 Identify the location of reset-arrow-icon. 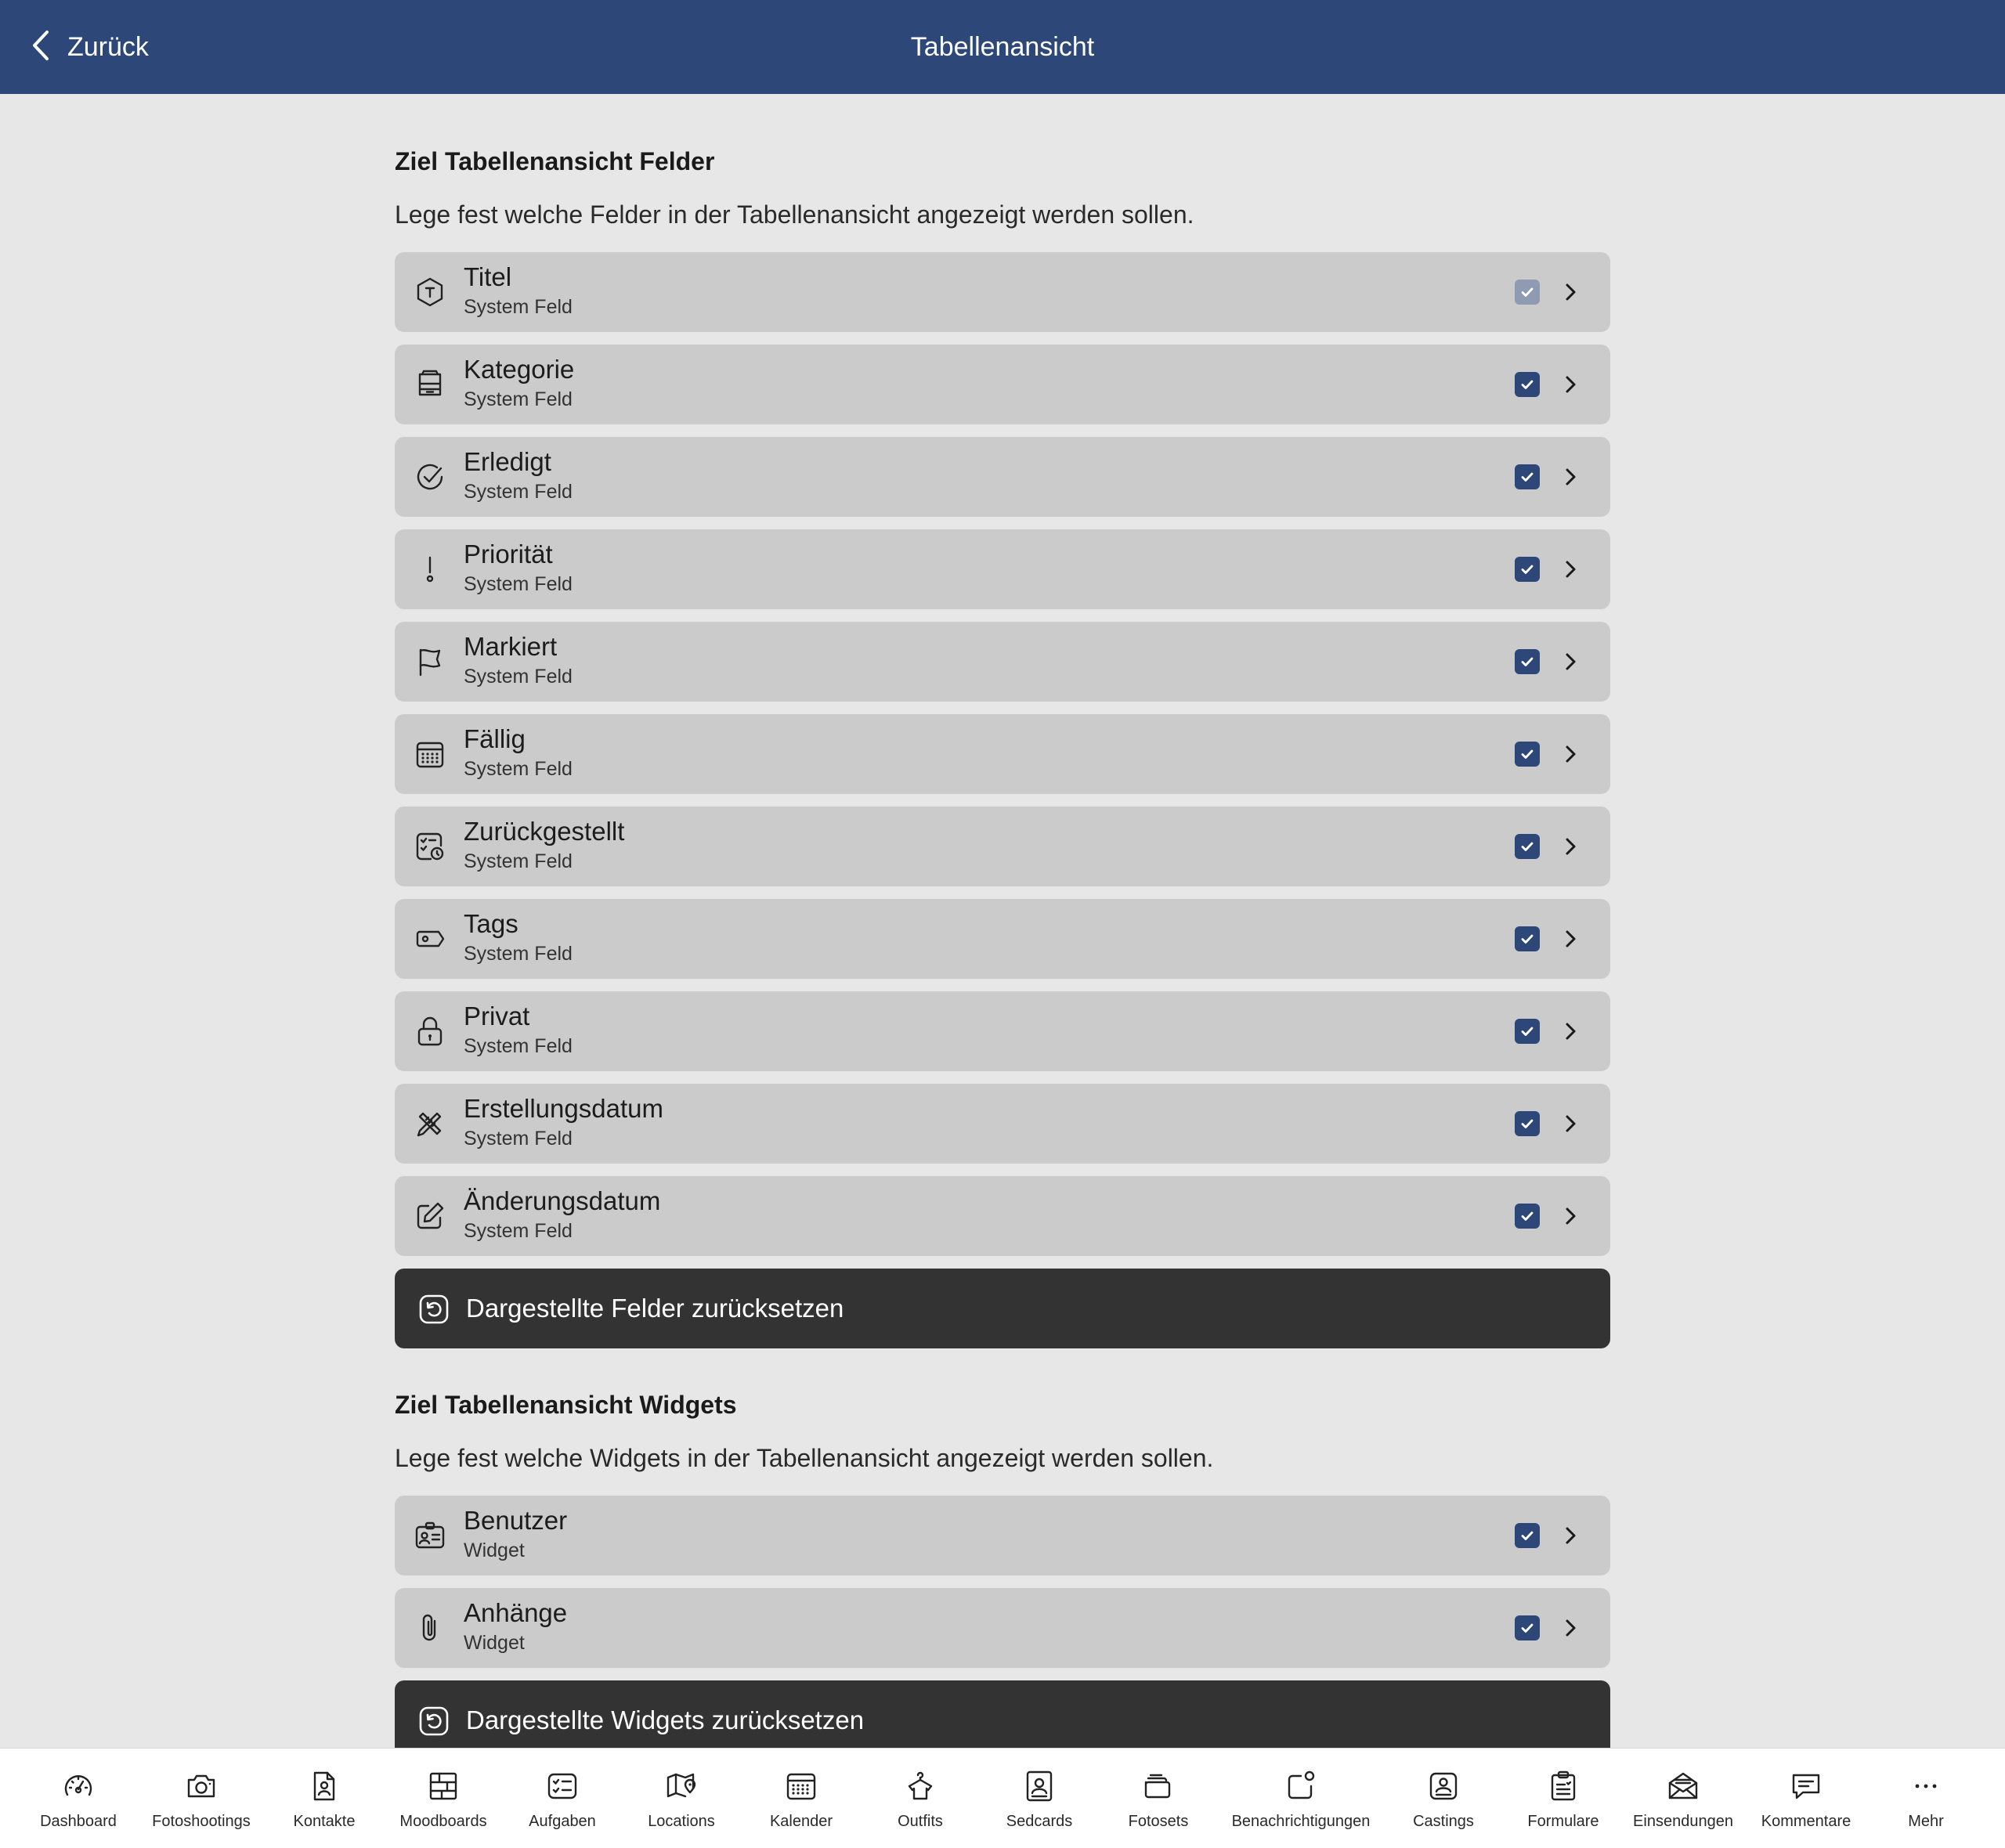
(434, 1309).